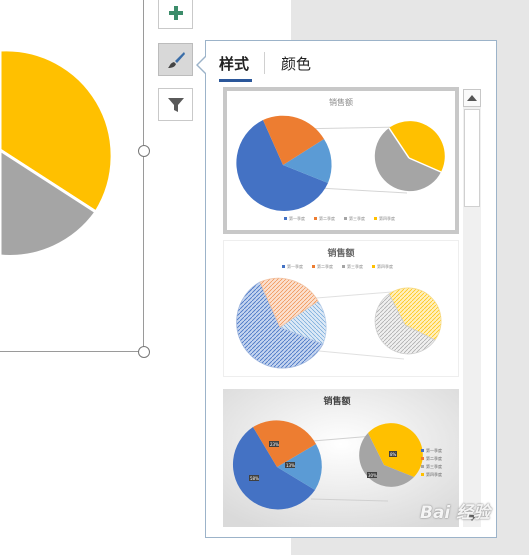  I want to click on scroll-thumb, so click(472, 158).